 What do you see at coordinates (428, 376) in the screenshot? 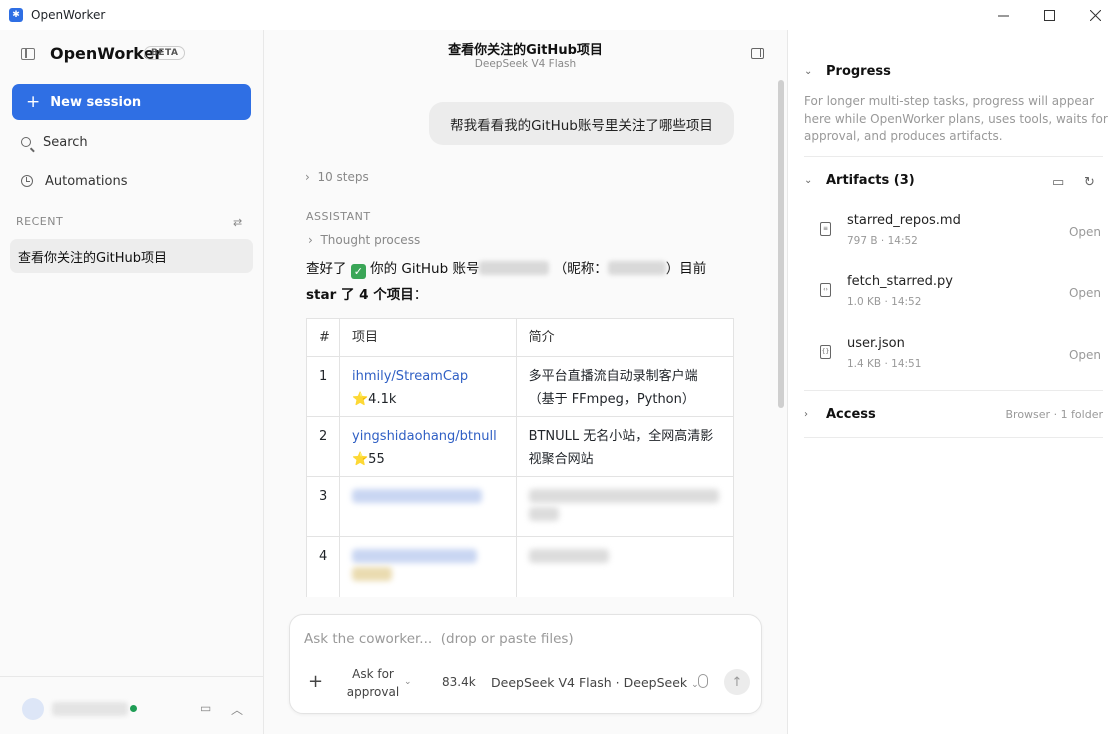
I see `repo-link: ihmily/StreamCap` at bounding box center [428, 376].